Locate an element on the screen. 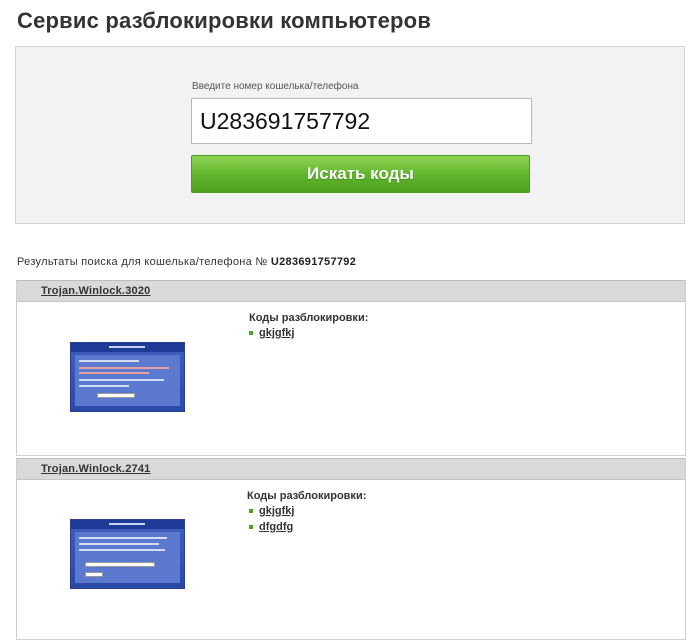 This screenshot has height=644, width=700. wallet-number-input is located at coordinates (361, 121).